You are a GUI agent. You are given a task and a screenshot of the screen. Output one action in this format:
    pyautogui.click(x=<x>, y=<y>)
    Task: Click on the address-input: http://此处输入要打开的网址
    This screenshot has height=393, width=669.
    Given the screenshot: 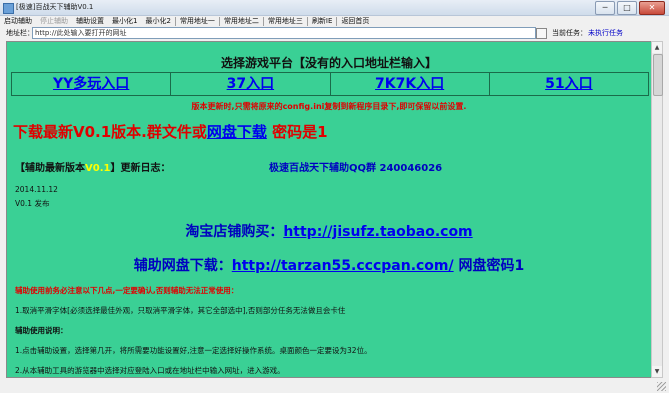 What is the action you would take?
    pyautogui.click(x=284, y=33)
    